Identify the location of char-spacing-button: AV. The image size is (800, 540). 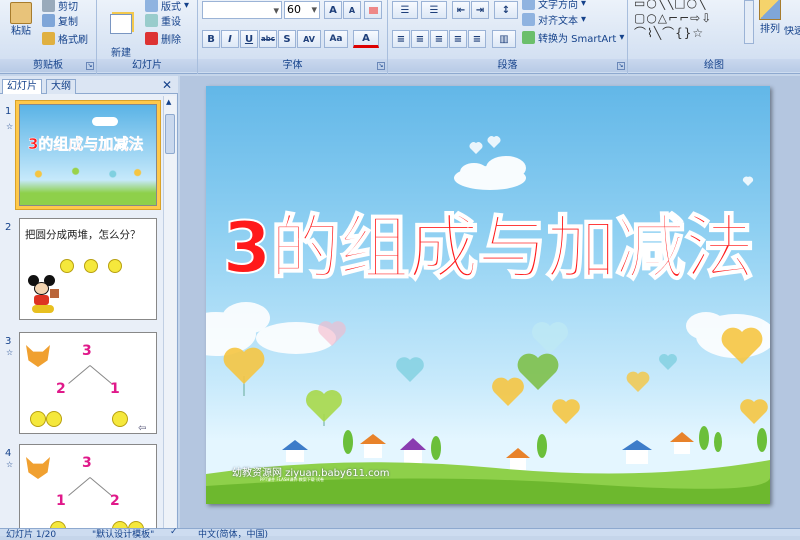
(309, 39).